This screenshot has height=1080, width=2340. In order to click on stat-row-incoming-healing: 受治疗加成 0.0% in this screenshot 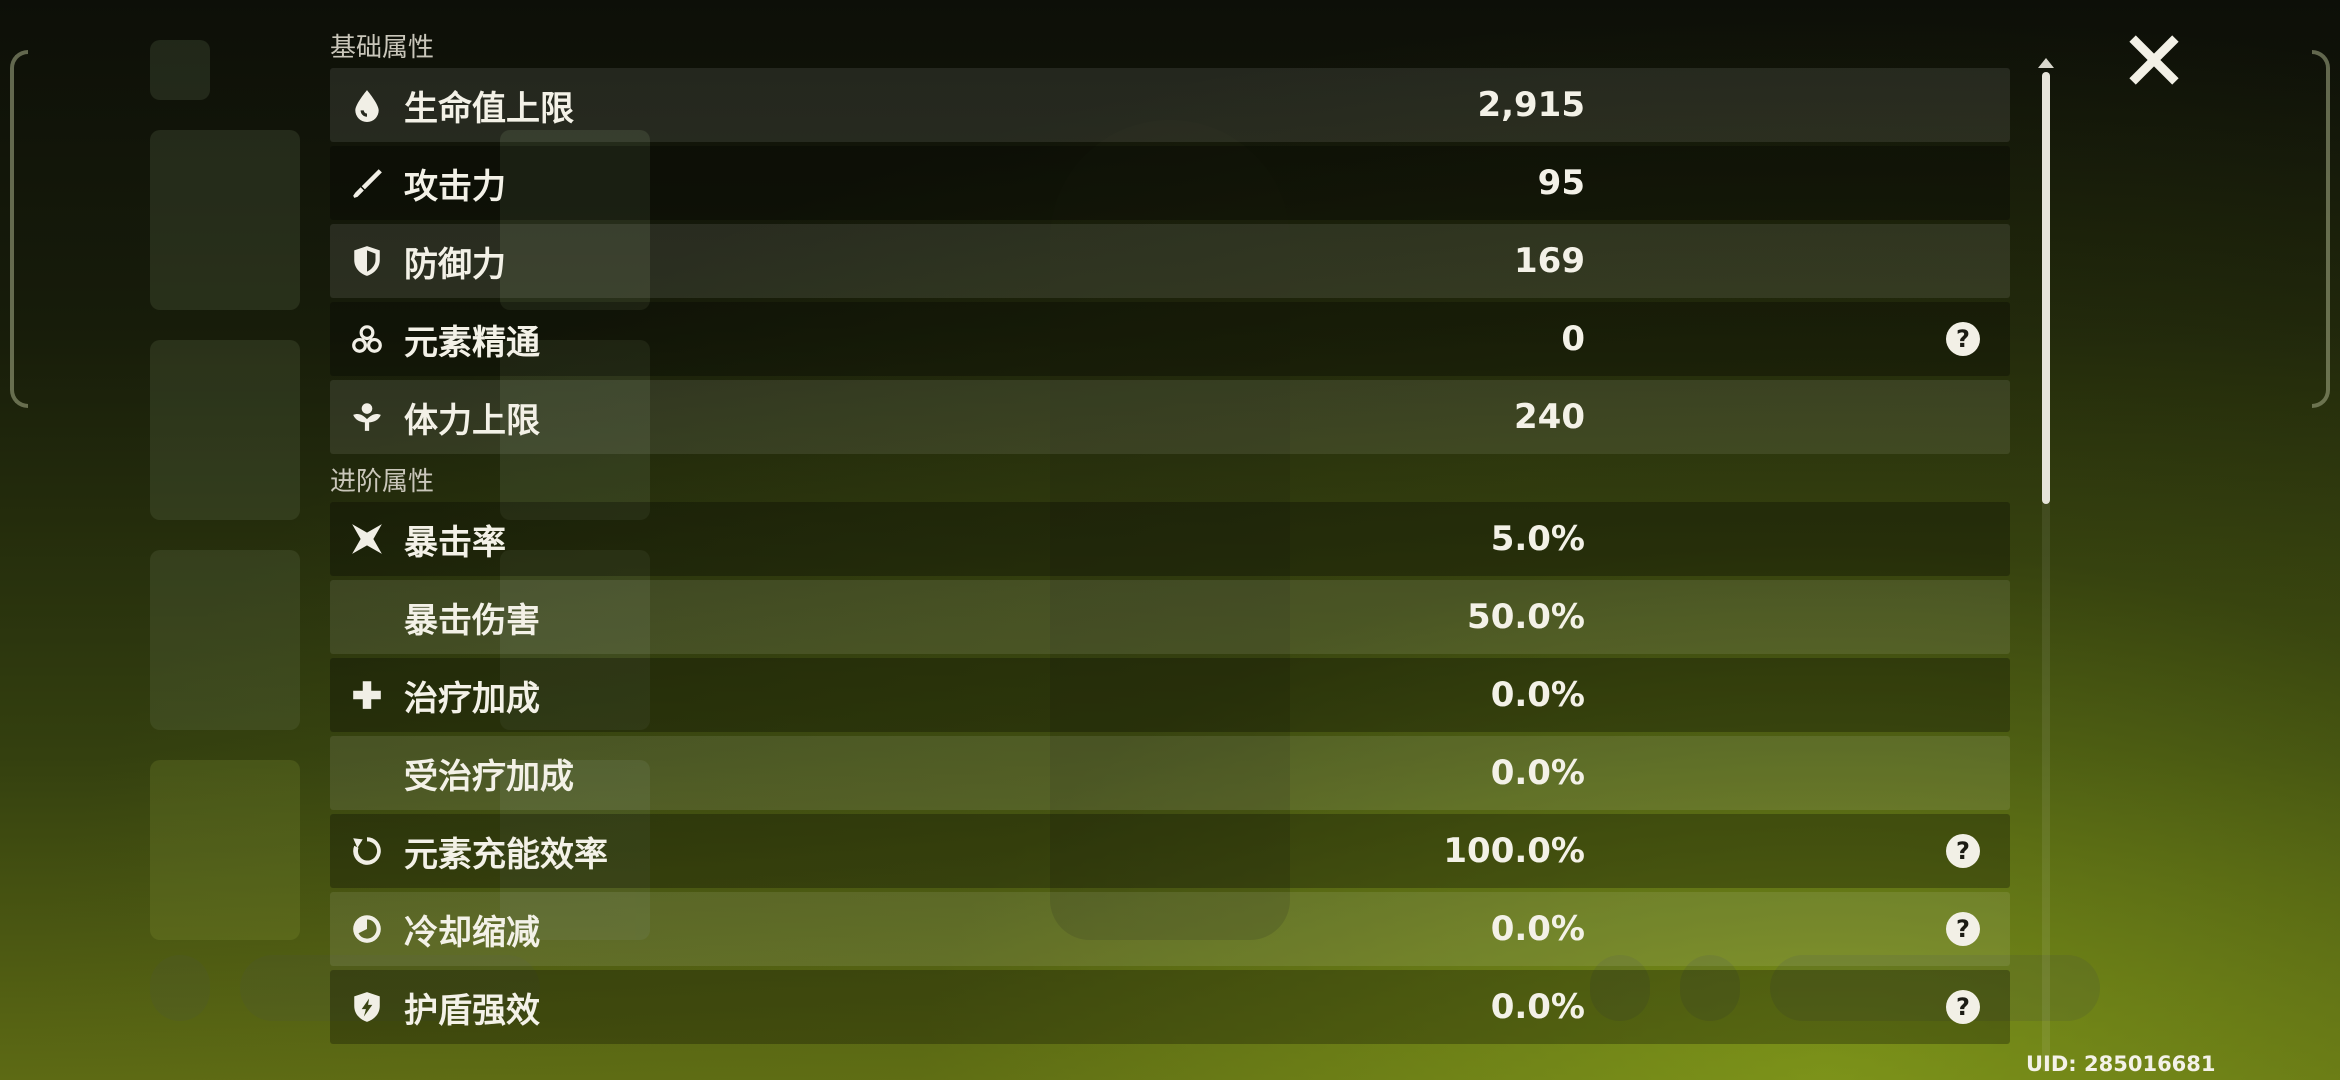, I will do `click(1170, 773)`.